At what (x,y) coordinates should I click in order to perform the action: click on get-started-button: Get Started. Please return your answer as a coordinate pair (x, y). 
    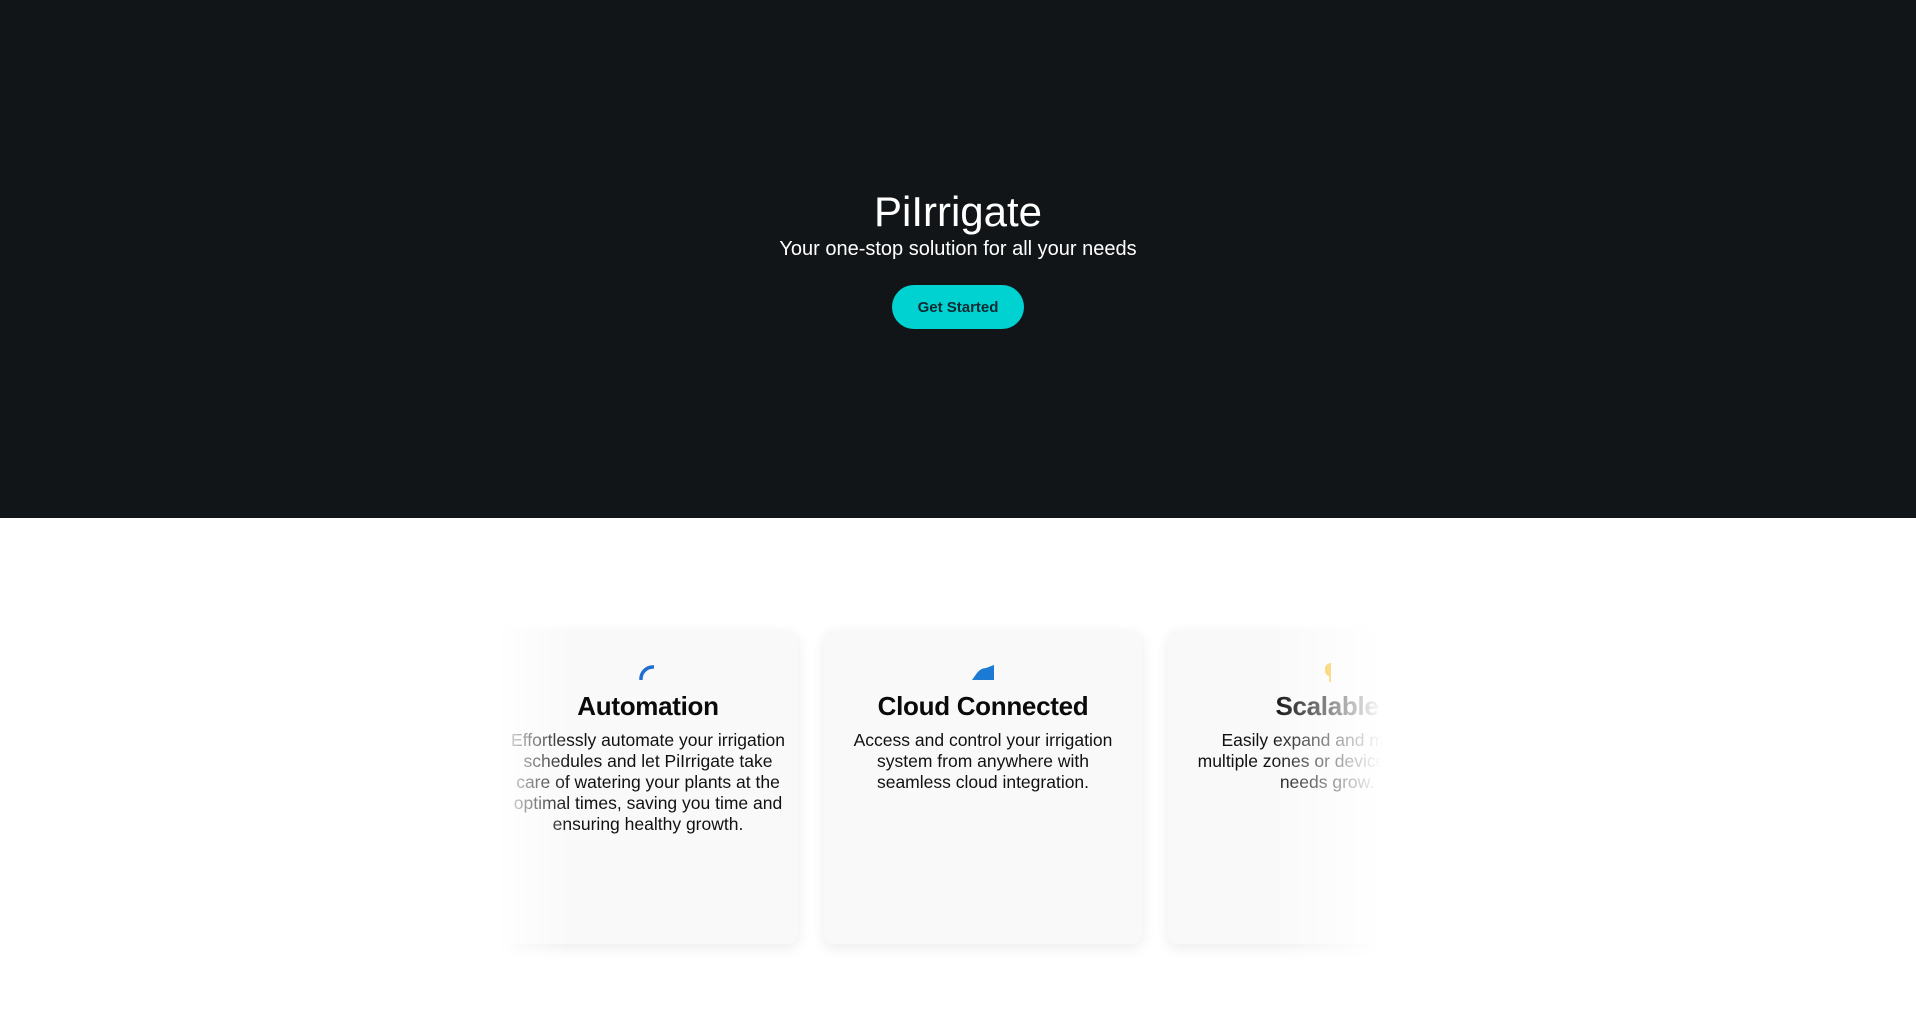
    Looking at the image, I should click on (958, 307).